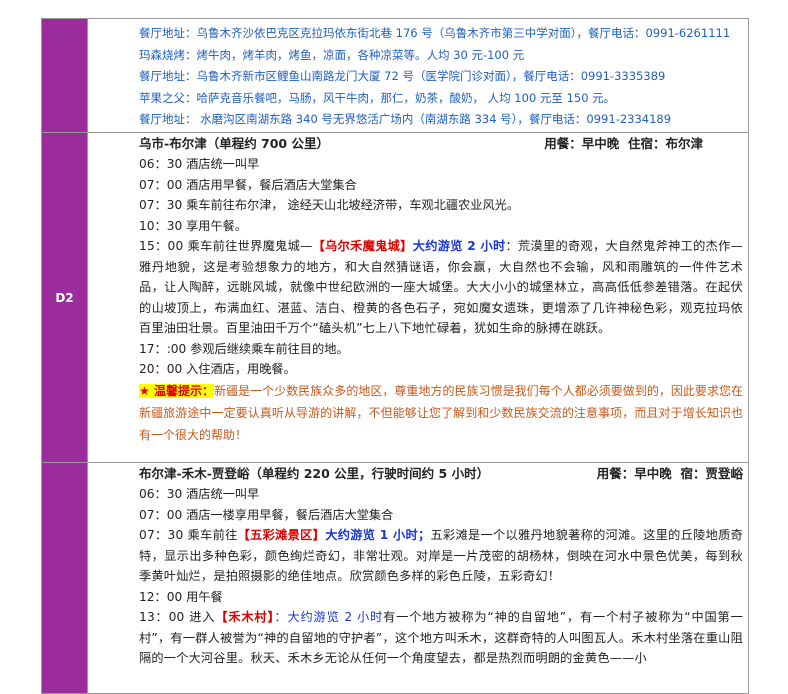 Image resolution: width=788 pixels, height=694 pixels. I want to click on day-cell: D2, so click(65, 297).